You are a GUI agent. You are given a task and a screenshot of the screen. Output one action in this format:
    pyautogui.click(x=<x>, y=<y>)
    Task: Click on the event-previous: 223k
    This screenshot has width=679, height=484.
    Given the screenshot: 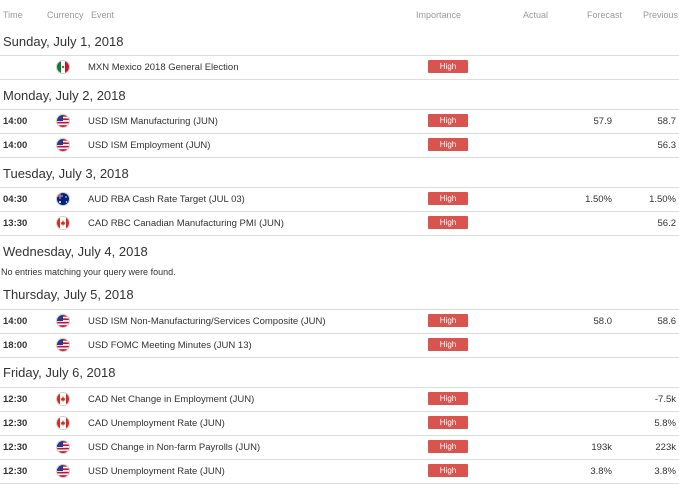 What is the action you would take?
    pyautogui.click(x=665, y=447)
    